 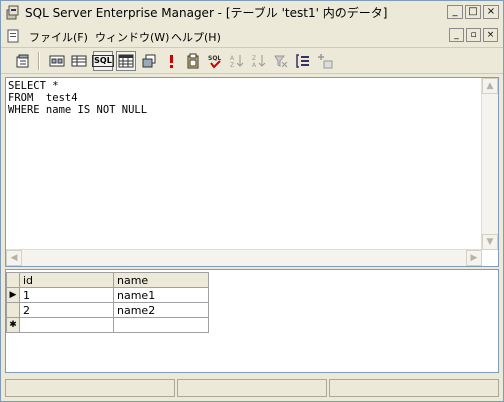 I want to click on scroll-right-icon: ▶, so click(x=474, y=258).